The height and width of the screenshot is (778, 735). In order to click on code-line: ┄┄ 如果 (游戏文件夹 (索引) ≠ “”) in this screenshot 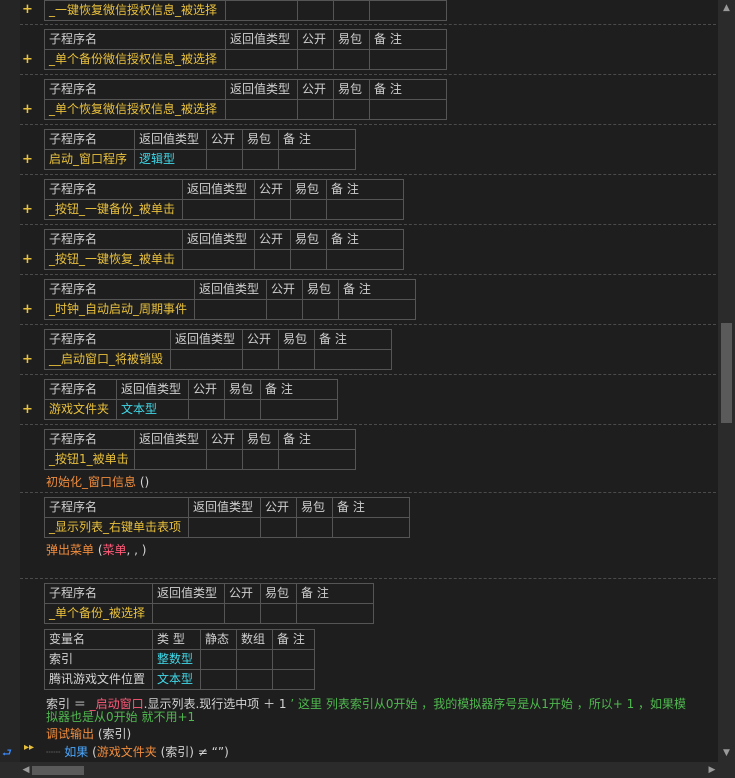, I will do `click(137, 752)`.